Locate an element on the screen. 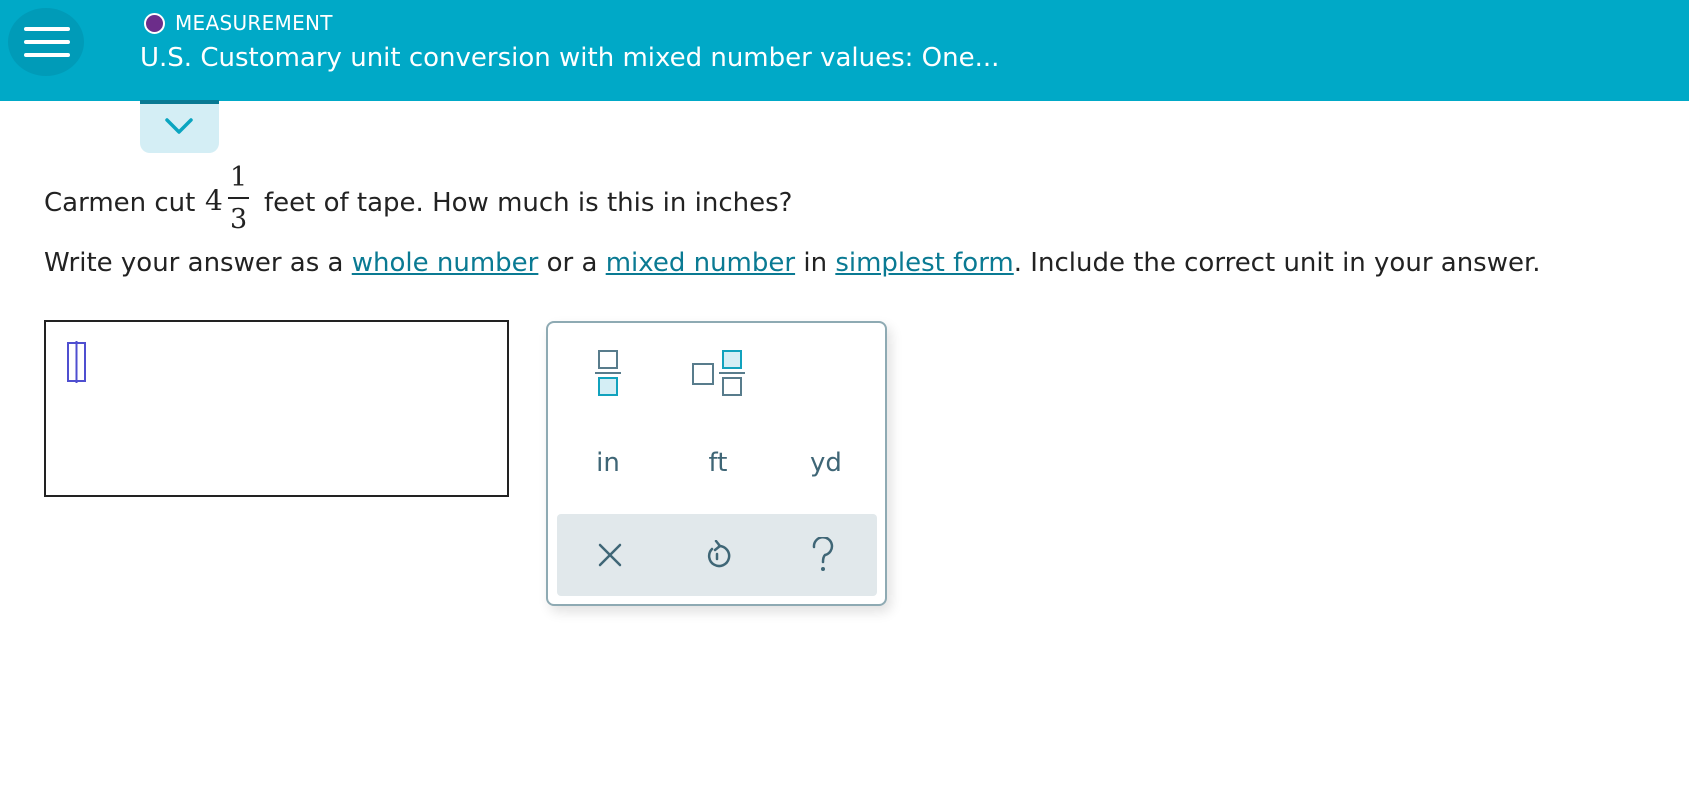  fraction-numerator: 1 is located at coordinates (239, 177).